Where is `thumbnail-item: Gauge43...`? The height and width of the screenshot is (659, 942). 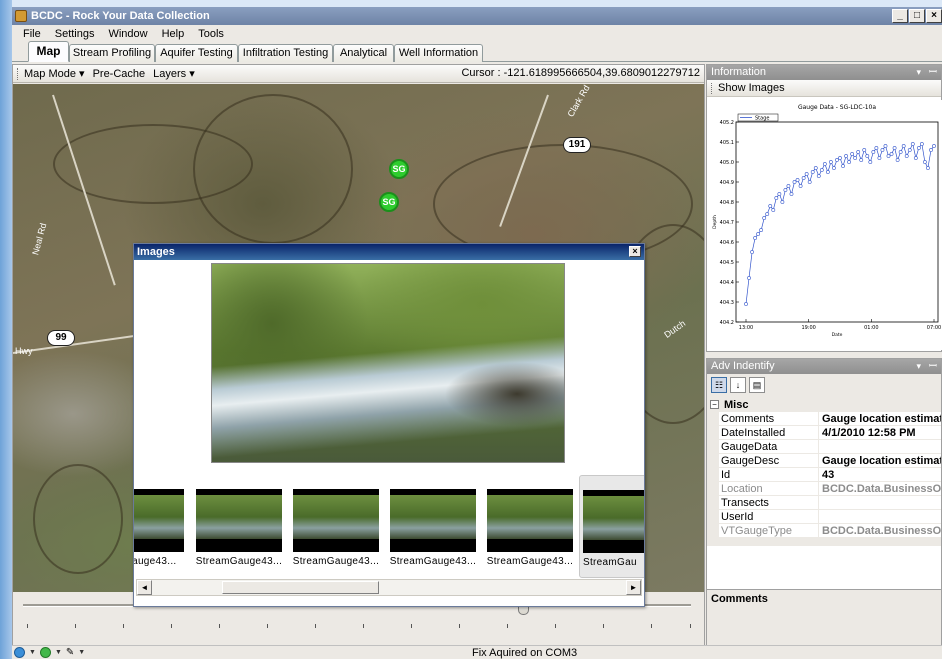 thumbnail-item: Gauge43... is located at coordinates (159, 532).